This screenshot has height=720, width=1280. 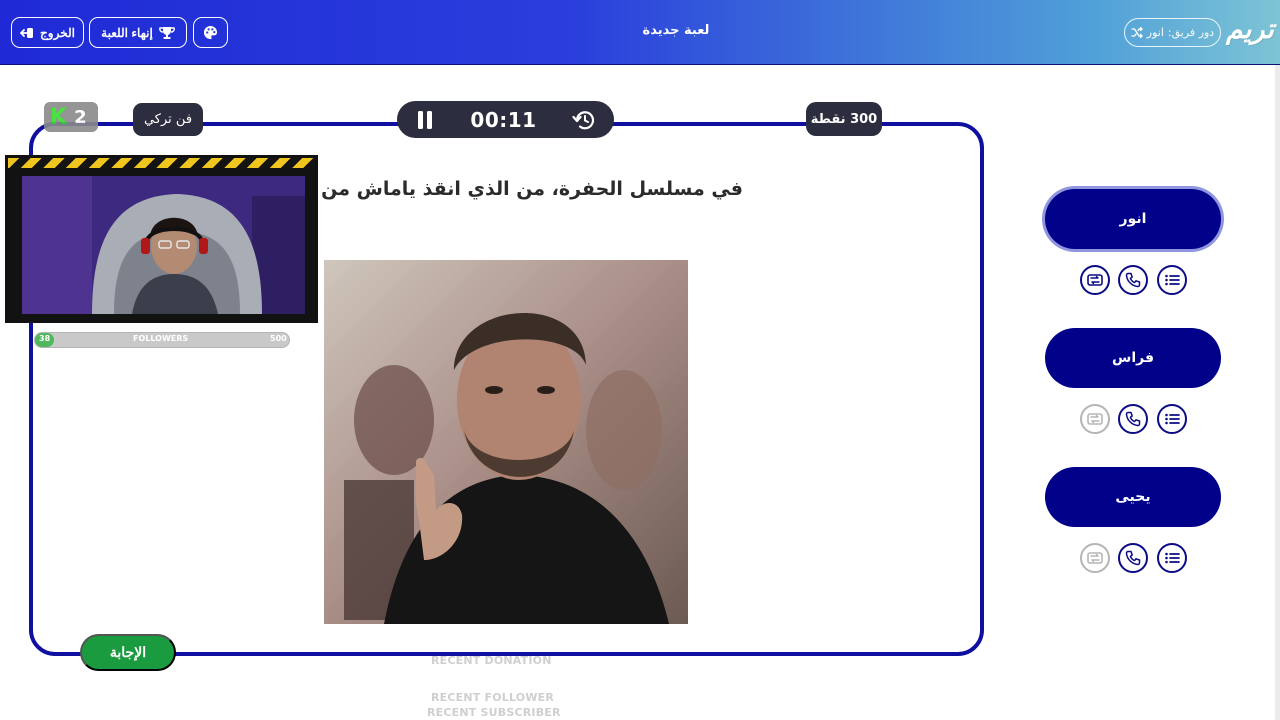 What do you see at coordinates (27, 32) in the screenshot?
I see `exit-icon` at bounding box center [27, 32].